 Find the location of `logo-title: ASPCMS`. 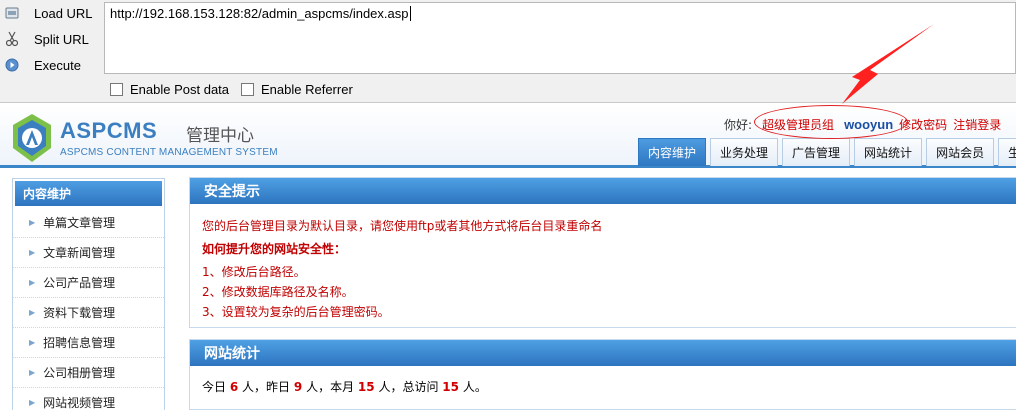

logo-title: ASPCMS is located at coordinates (109, 130).